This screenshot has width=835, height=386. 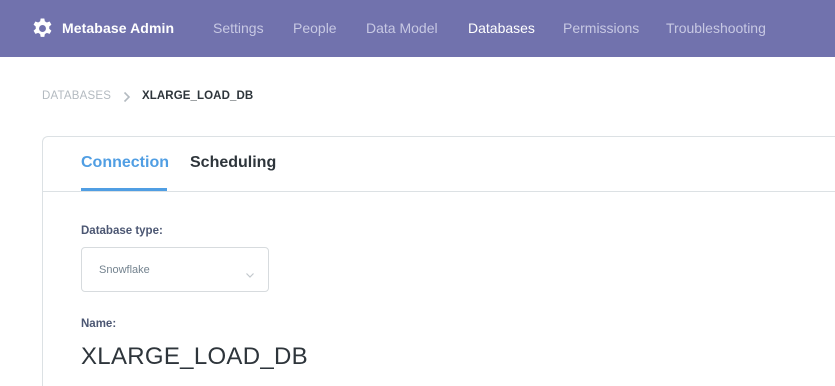 I want to click on brand-label: Metabase Admin, so click(x=118, y=28).